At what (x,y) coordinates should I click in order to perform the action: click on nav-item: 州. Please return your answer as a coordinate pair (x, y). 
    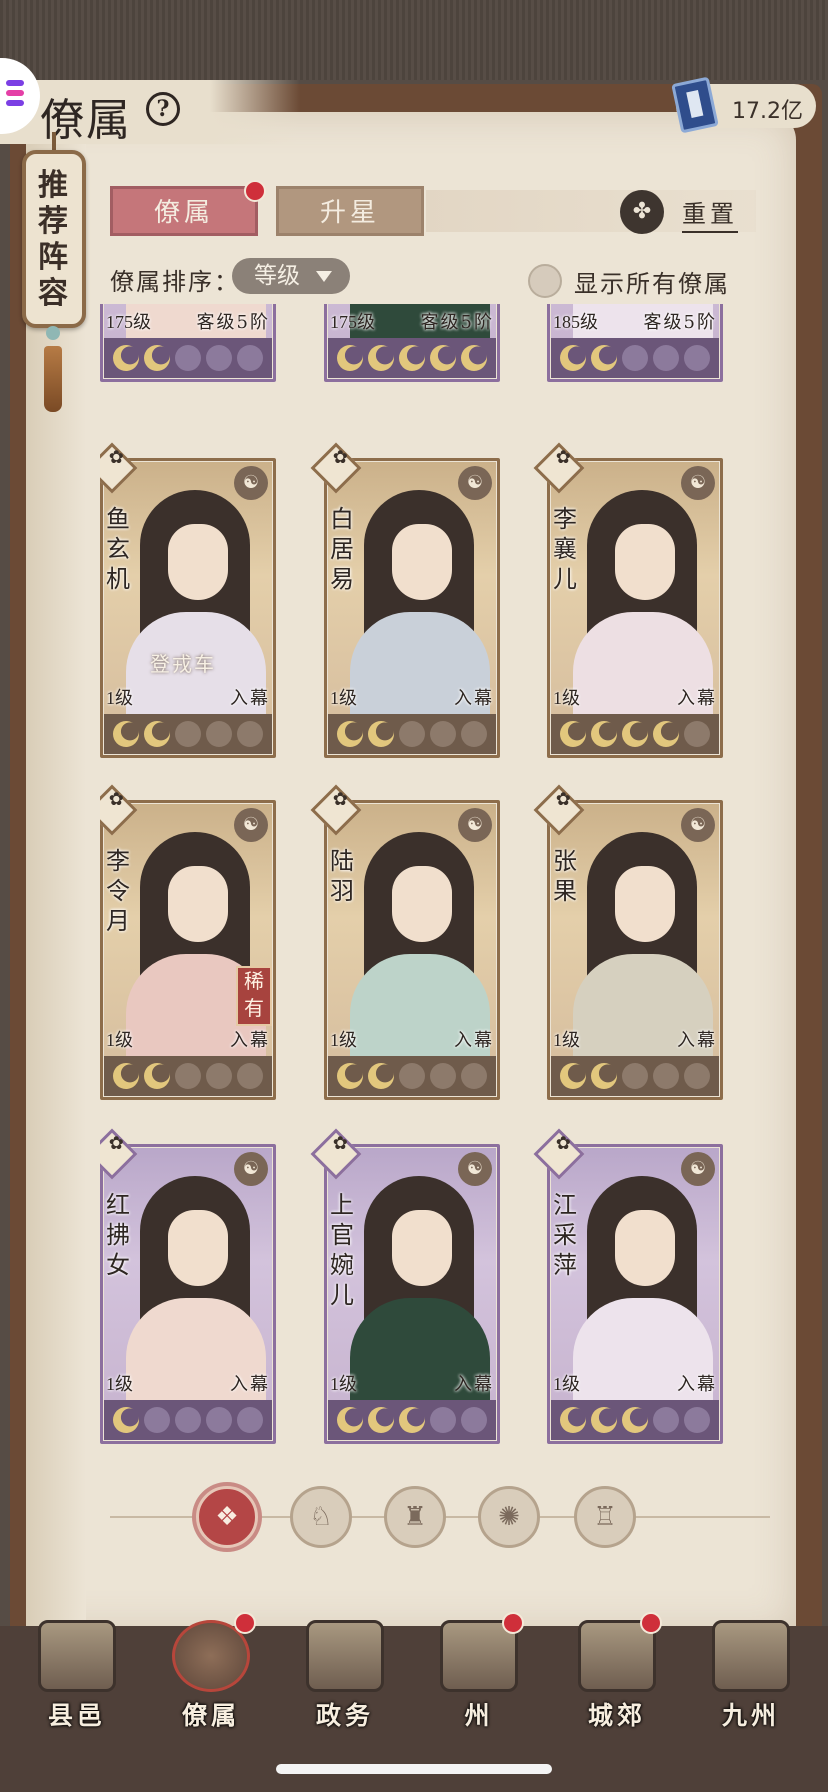
    Looking at the image, I should click on (479, 1677).